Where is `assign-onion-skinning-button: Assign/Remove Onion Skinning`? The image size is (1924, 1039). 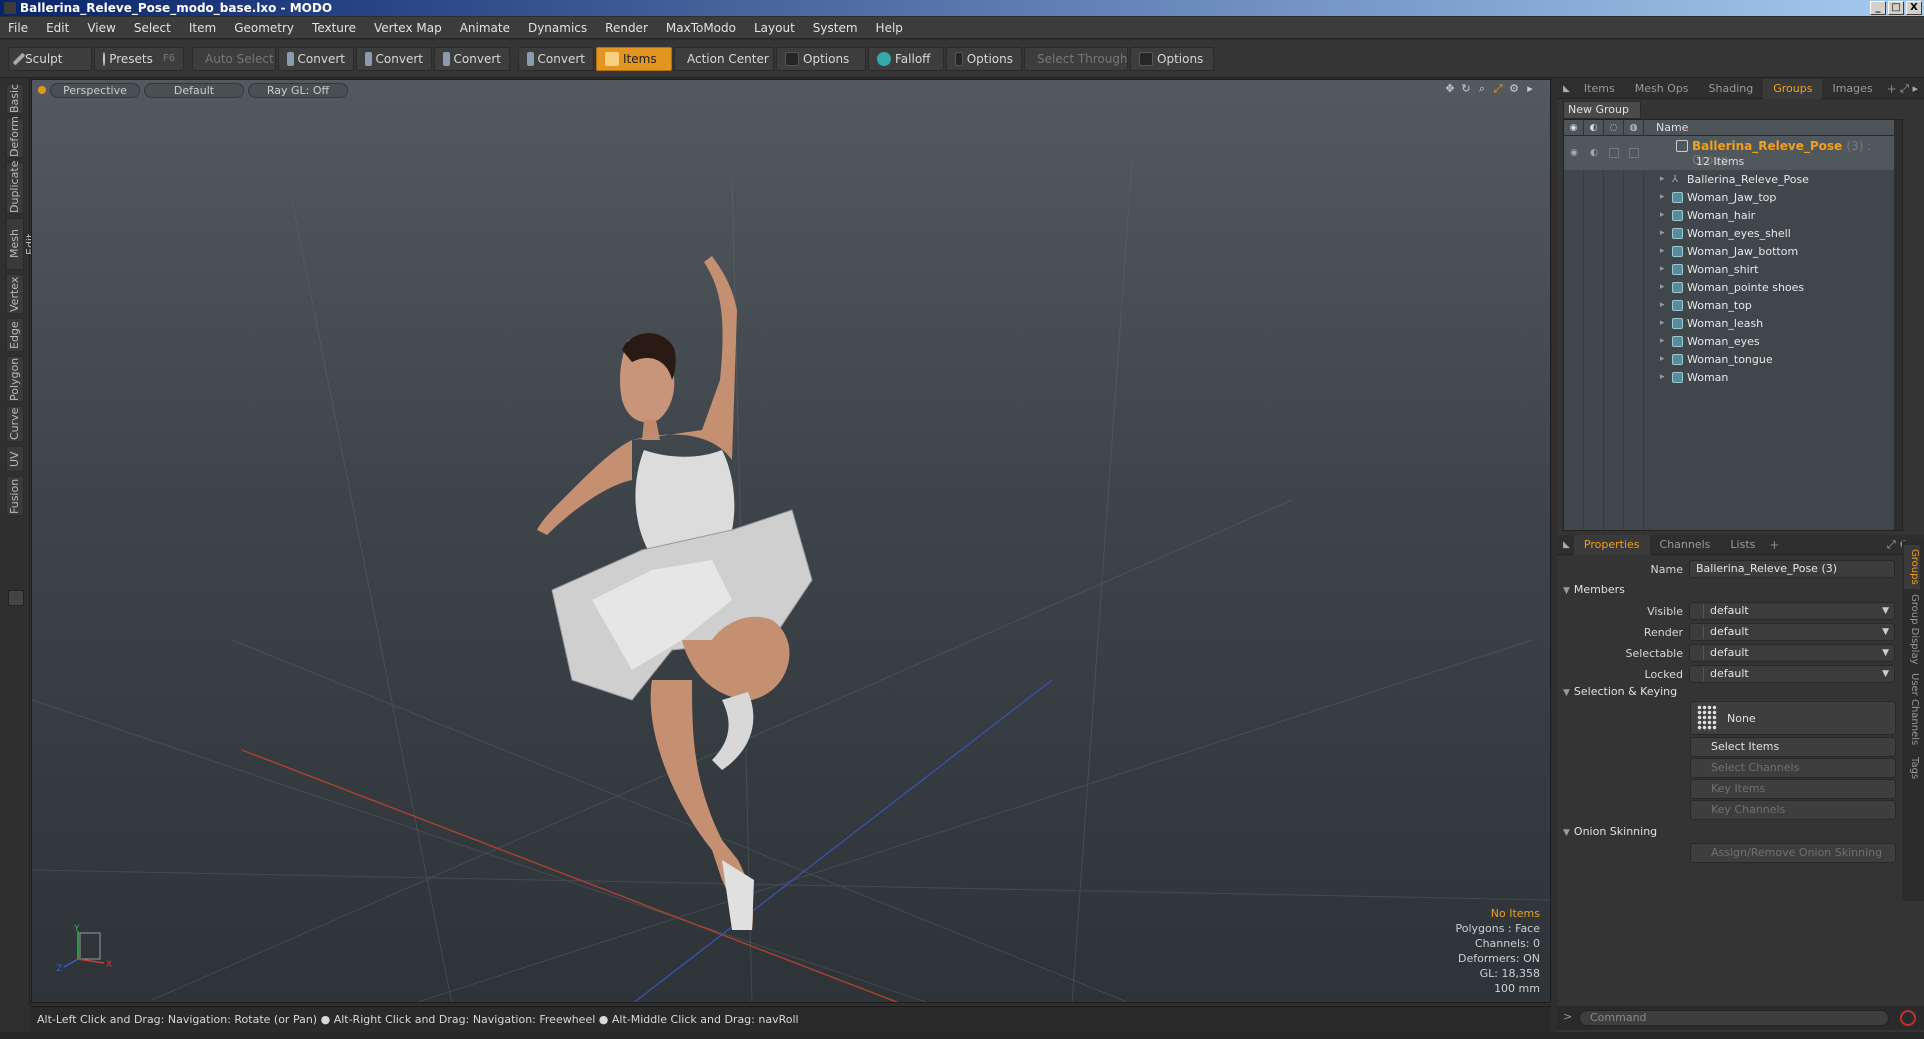 assign-onion-skinning-button: Assign/Remove Onion Skinning is located at coordinates (1793, 853).